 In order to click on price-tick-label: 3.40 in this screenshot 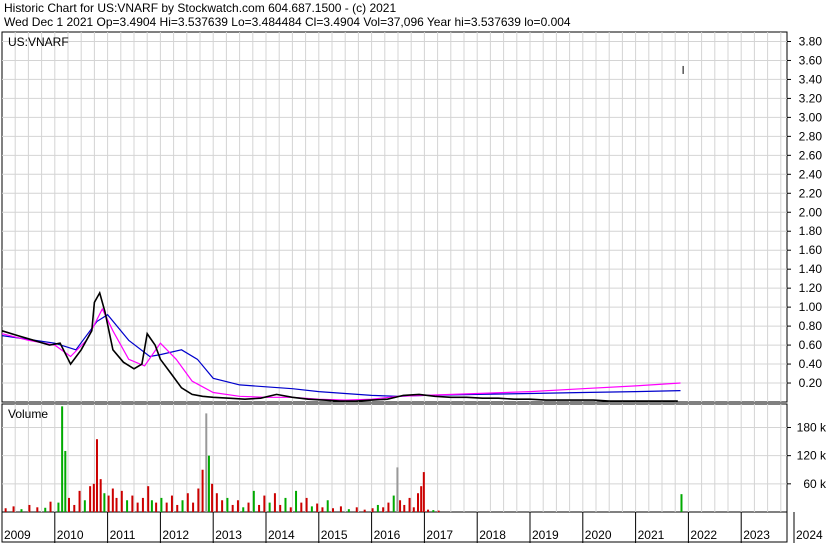, I will do `click(811, 79)`.